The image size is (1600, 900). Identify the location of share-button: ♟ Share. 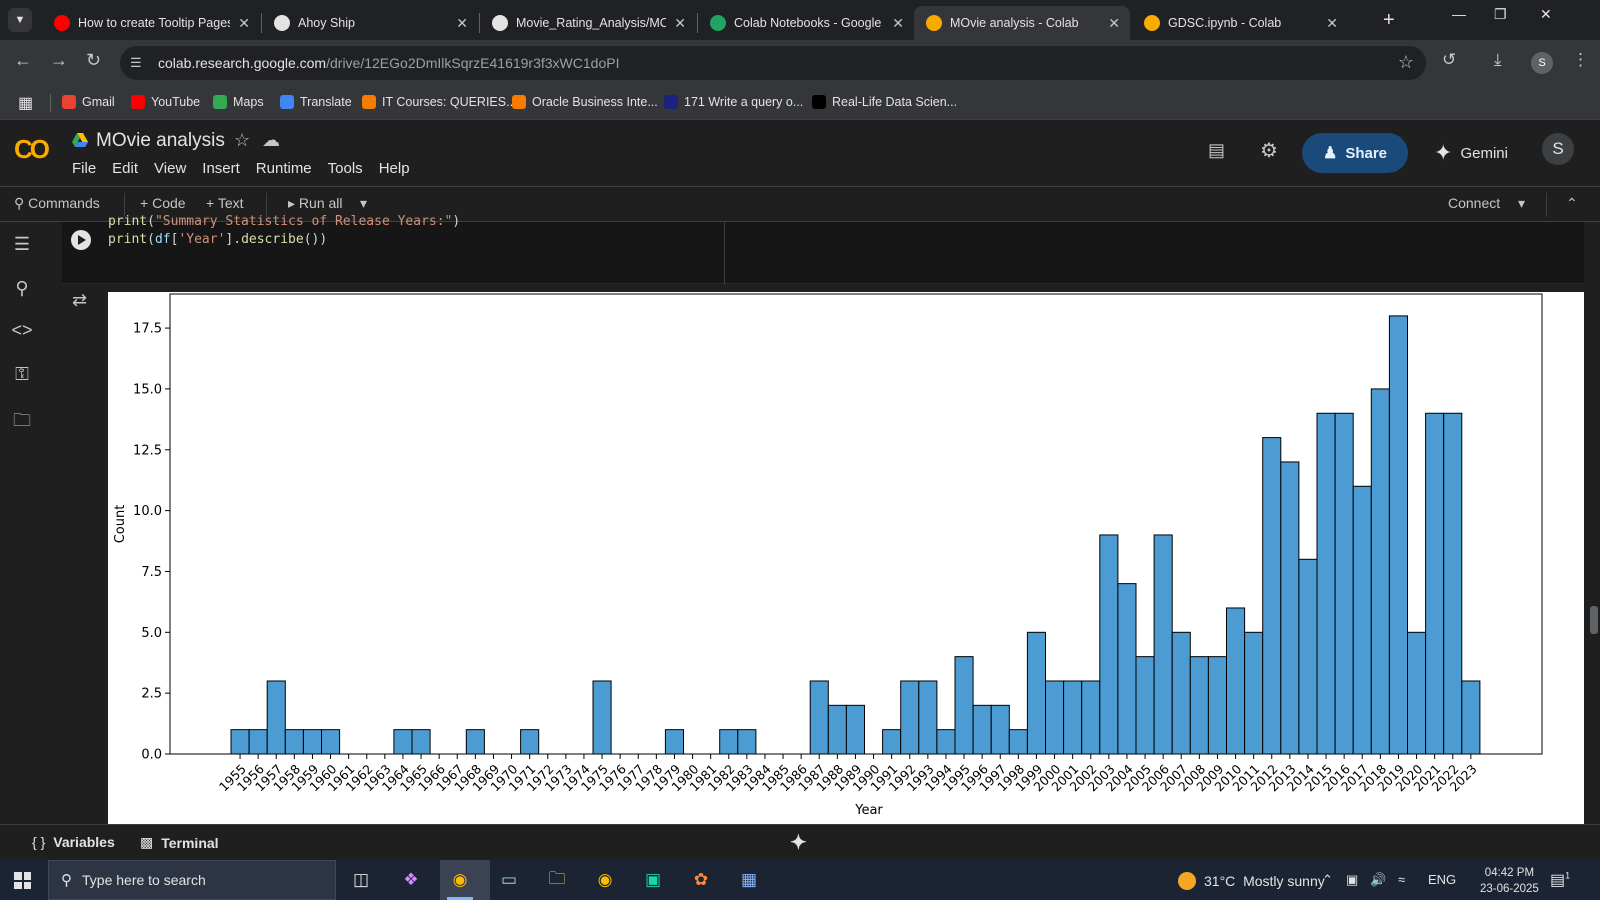
(1355, 153).